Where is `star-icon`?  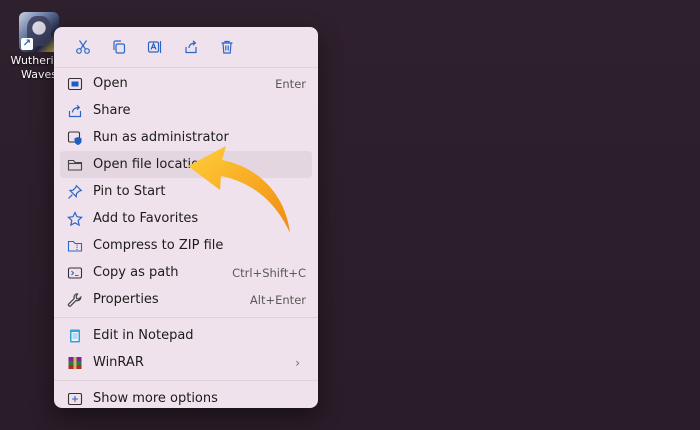 star-icon is located at coordinates (75, 218).